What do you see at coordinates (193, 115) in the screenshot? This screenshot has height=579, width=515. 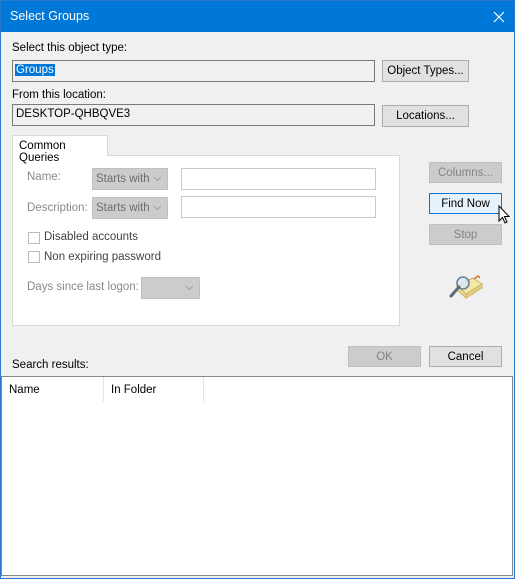 I see `location-field: DESKTOP-QHBQVE3` at bounding box center [193, 115].